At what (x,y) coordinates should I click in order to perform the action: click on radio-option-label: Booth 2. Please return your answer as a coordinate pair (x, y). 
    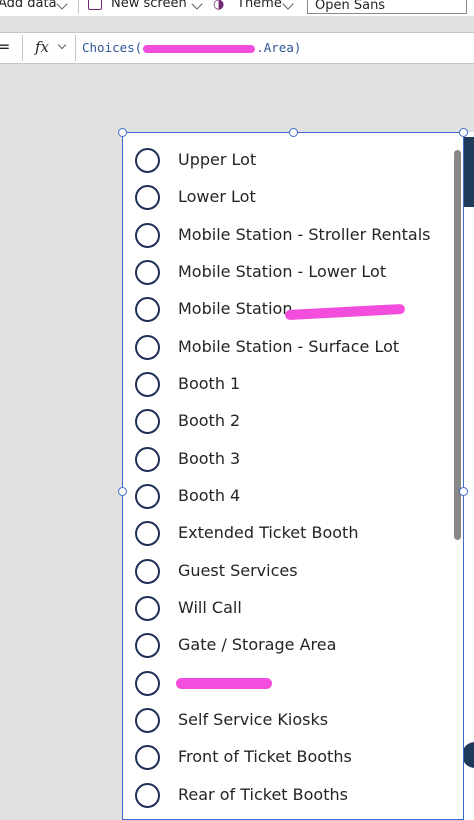
    Looking at the image, I should click on (209, 420).